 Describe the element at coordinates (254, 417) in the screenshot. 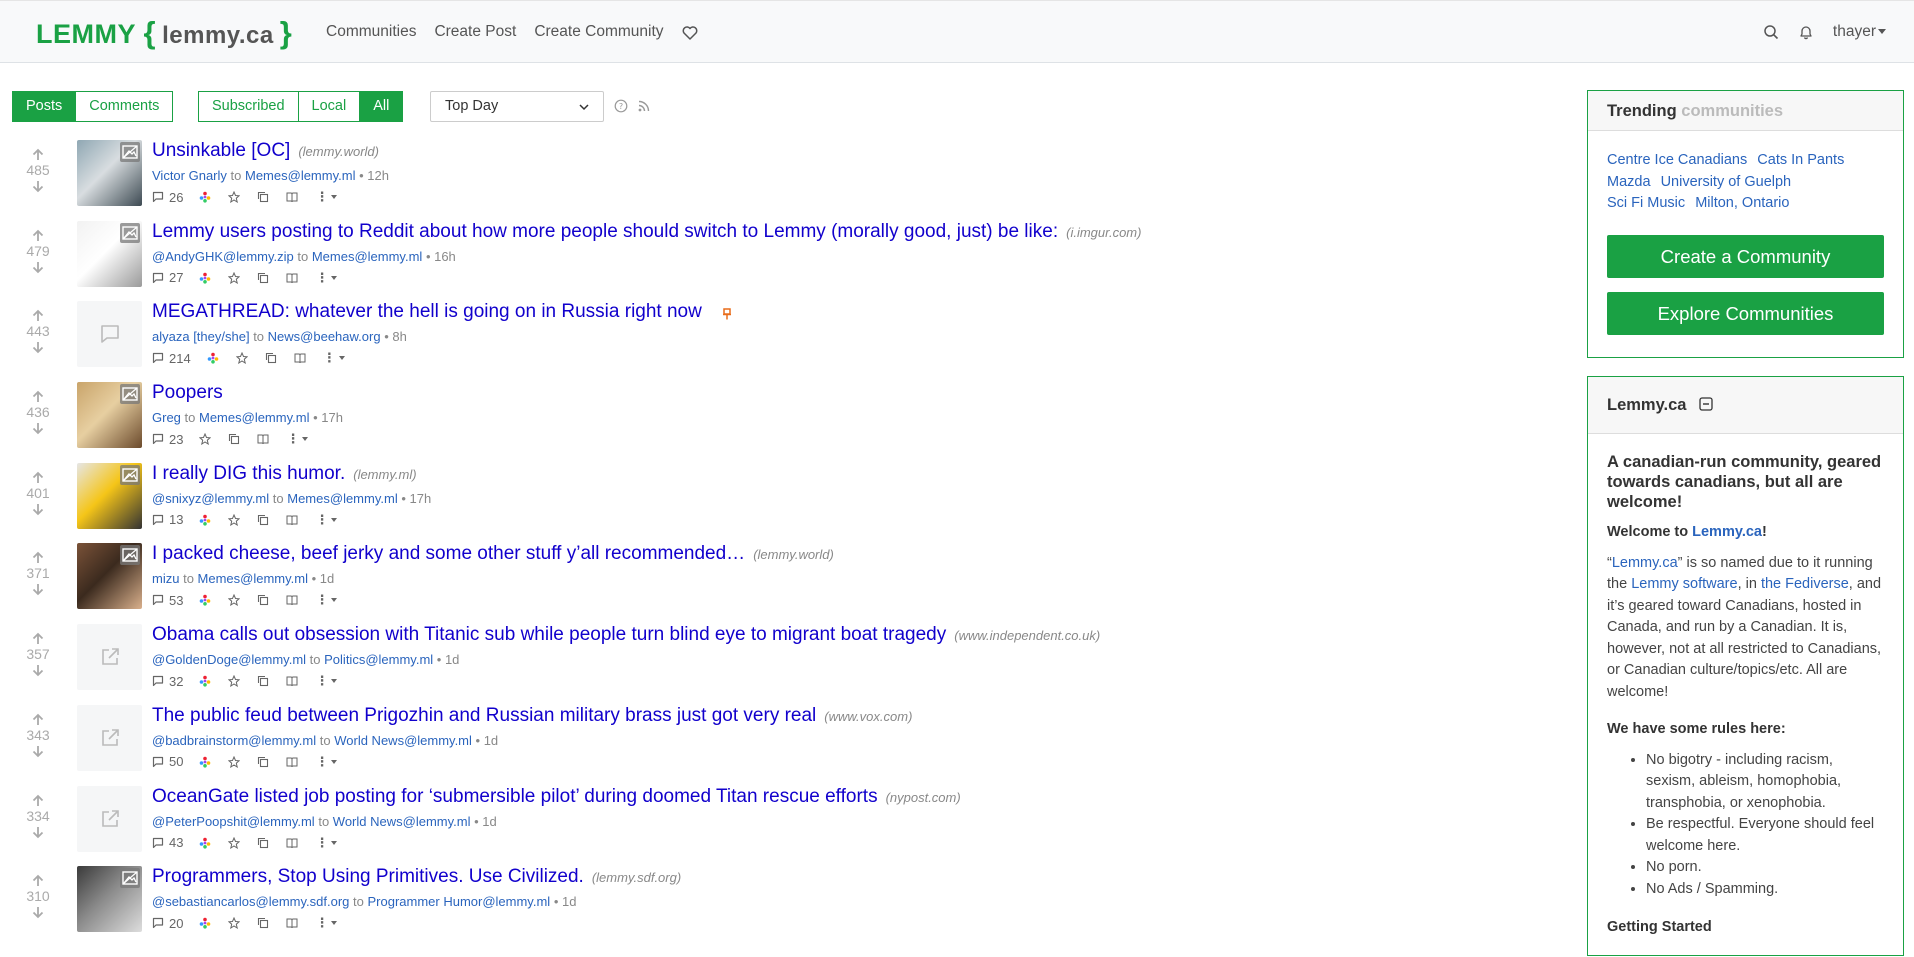

I see `post-community-link: Memes@lemmy.ml` at that location.